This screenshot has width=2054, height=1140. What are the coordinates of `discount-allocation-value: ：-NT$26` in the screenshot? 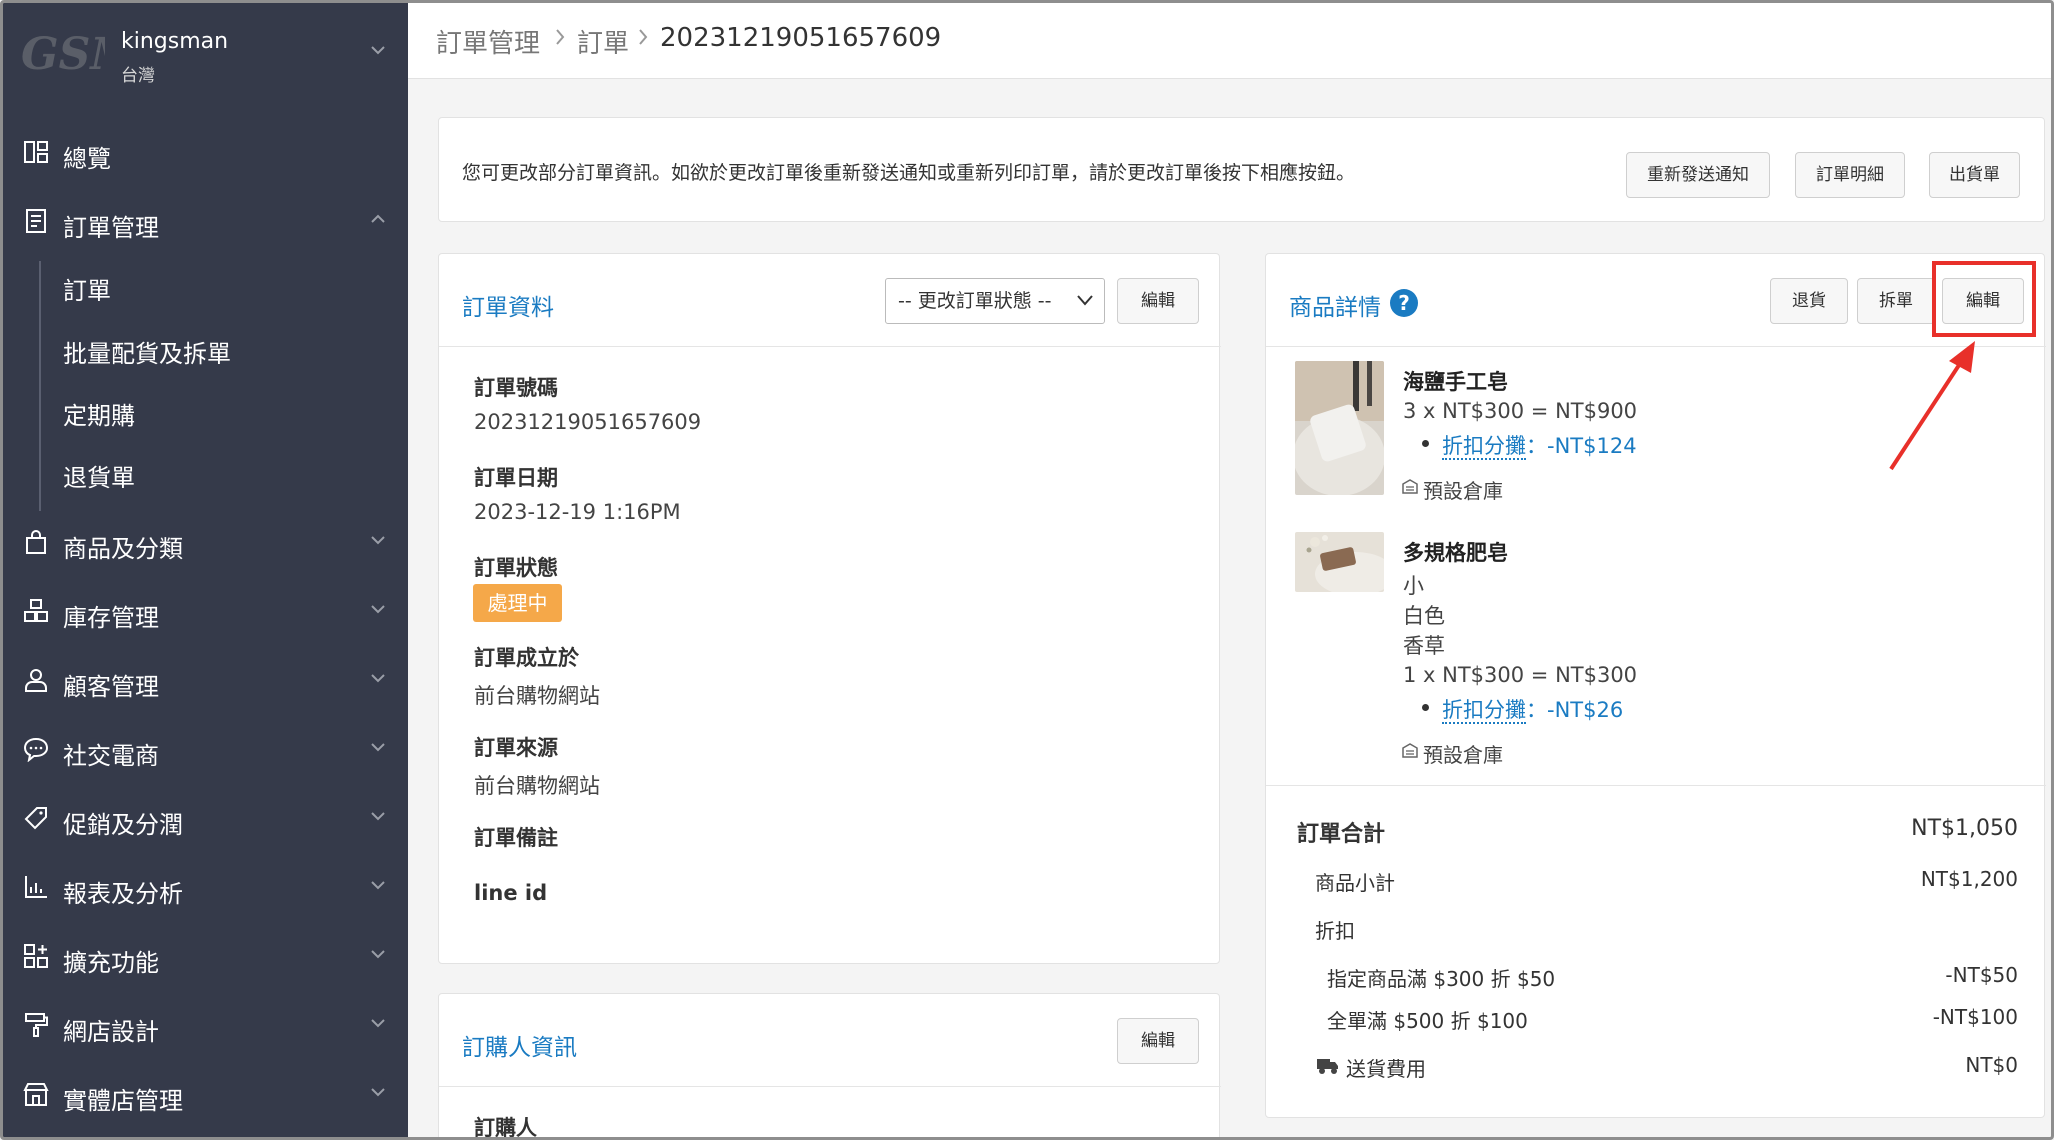 It's located at (1575, 710).